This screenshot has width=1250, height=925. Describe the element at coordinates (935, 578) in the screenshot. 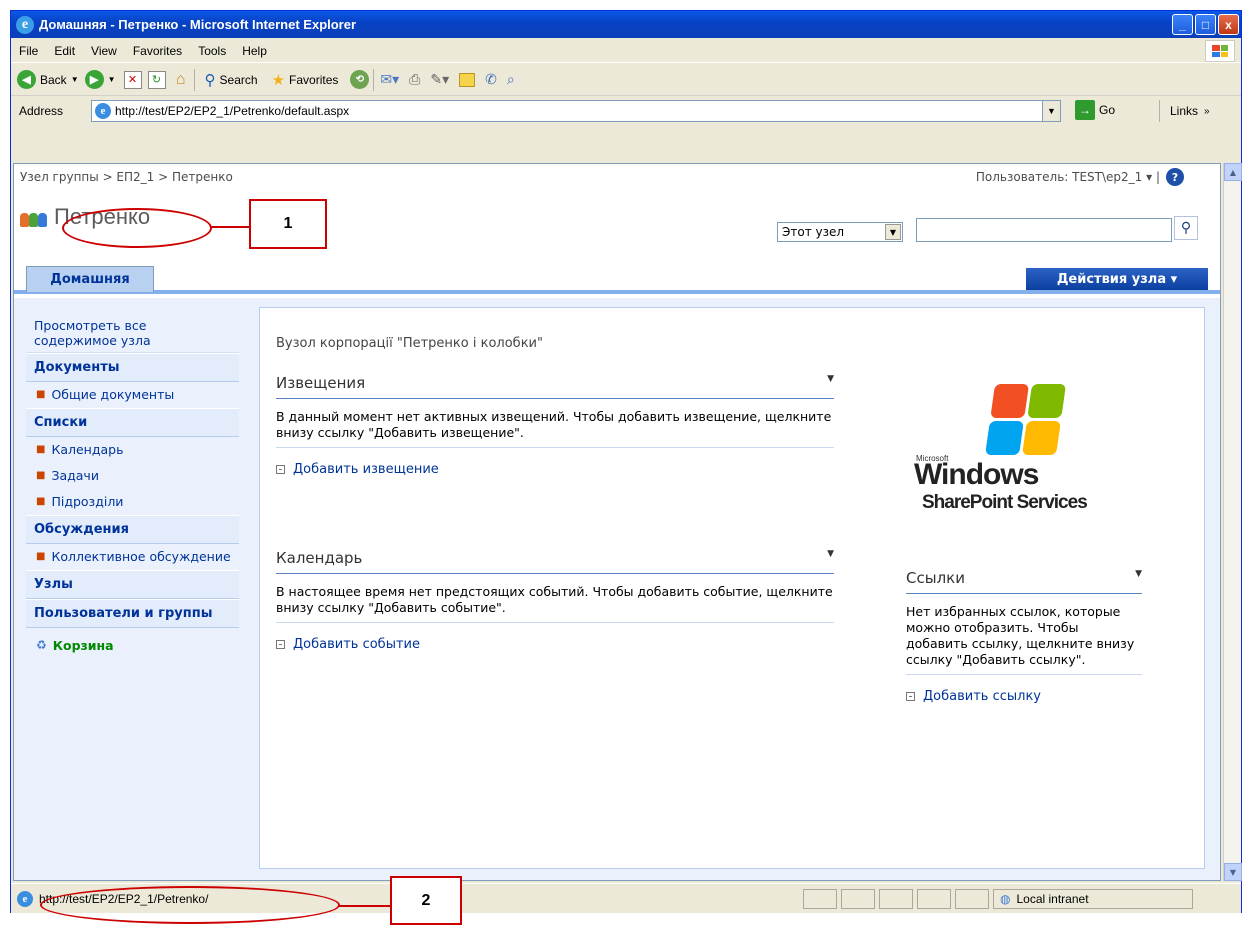

I see `links-title: Ссылки` at that location.